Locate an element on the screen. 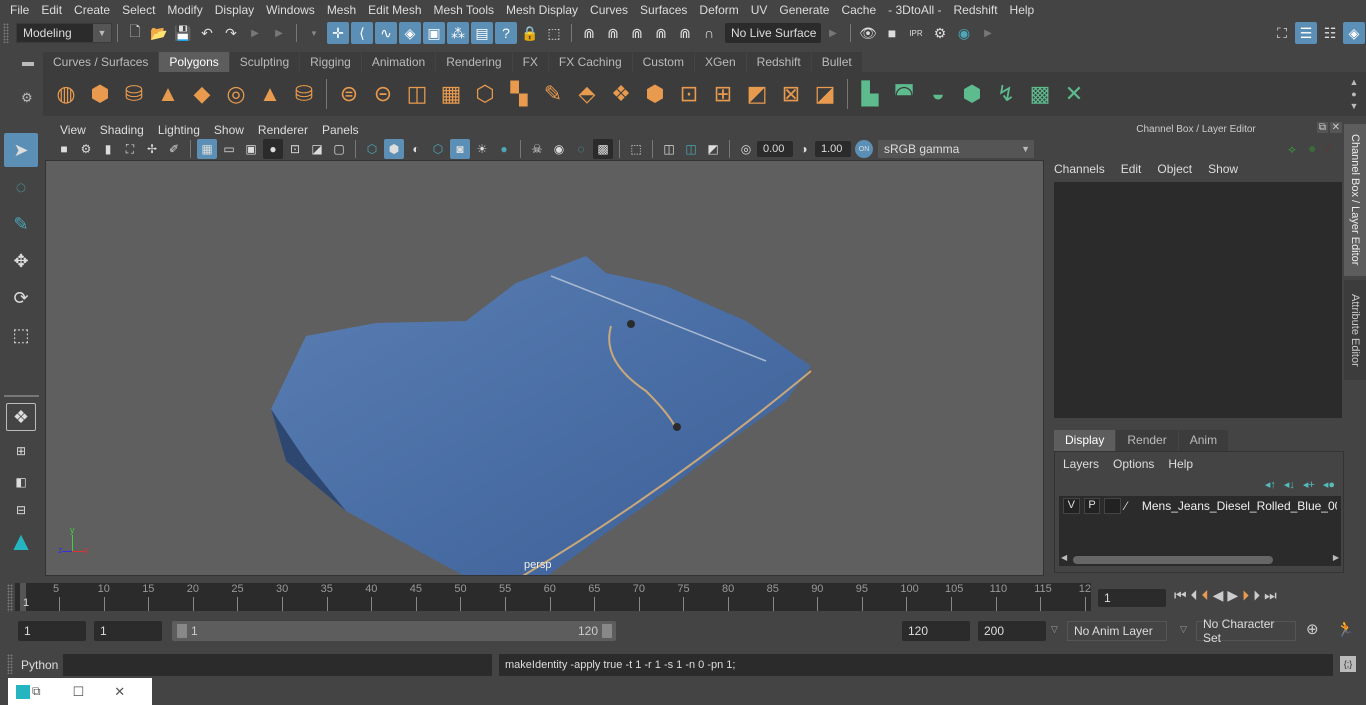 The height and width of the screenshot is (705, 1366). separate-icon: ⊝ is located at coordinates (383, 94).